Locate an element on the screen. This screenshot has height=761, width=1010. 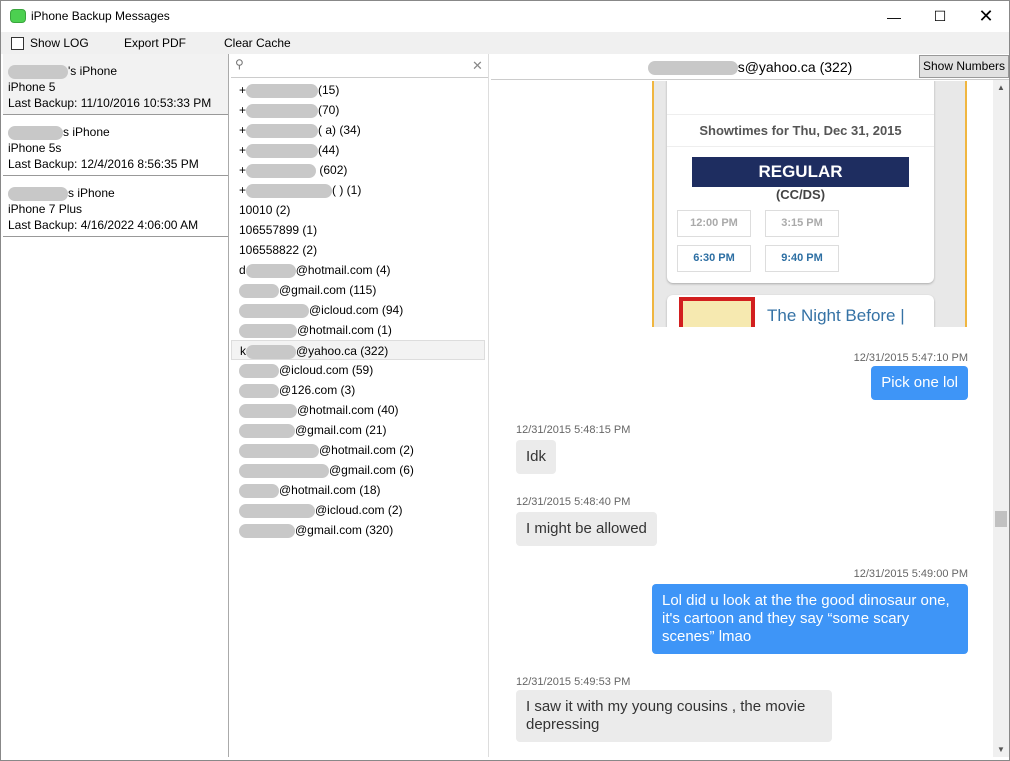
minimize-button: — is located at coordinates (894, 16).